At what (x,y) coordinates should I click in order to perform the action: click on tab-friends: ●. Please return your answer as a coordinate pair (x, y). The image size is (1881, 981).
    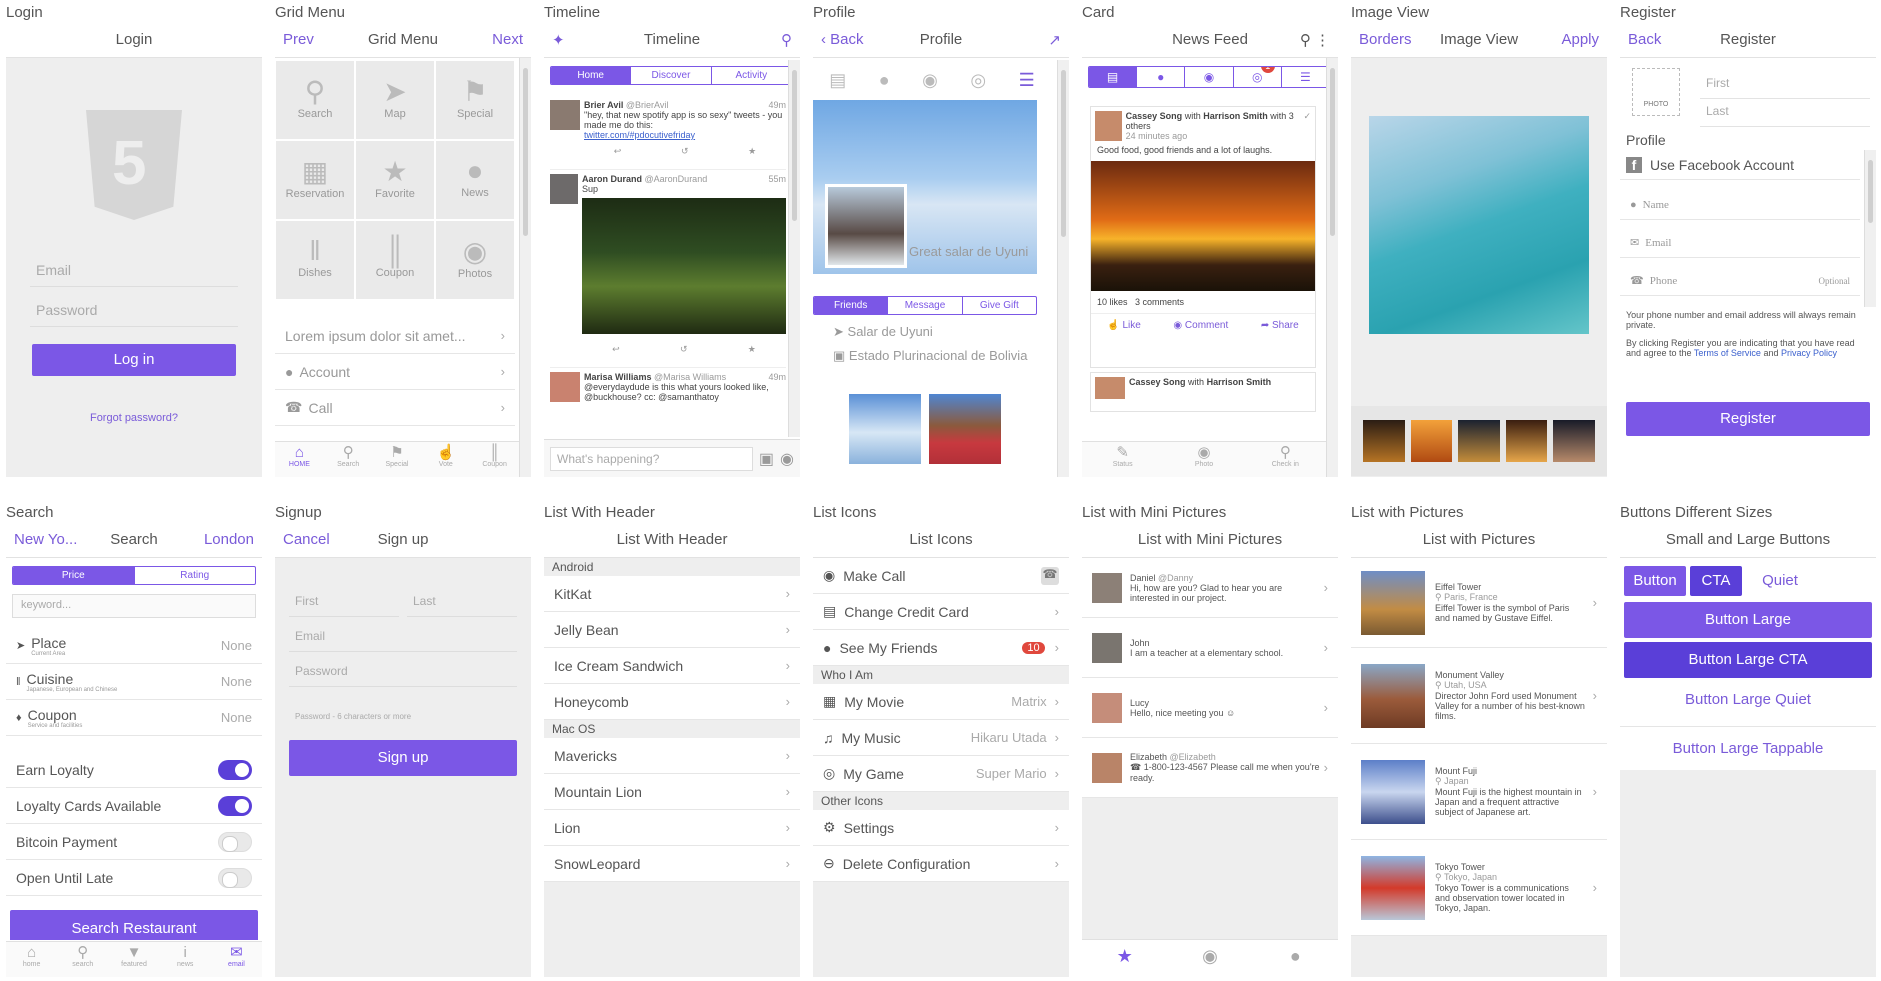
    Looking at the image, I should click on (1160, 77).